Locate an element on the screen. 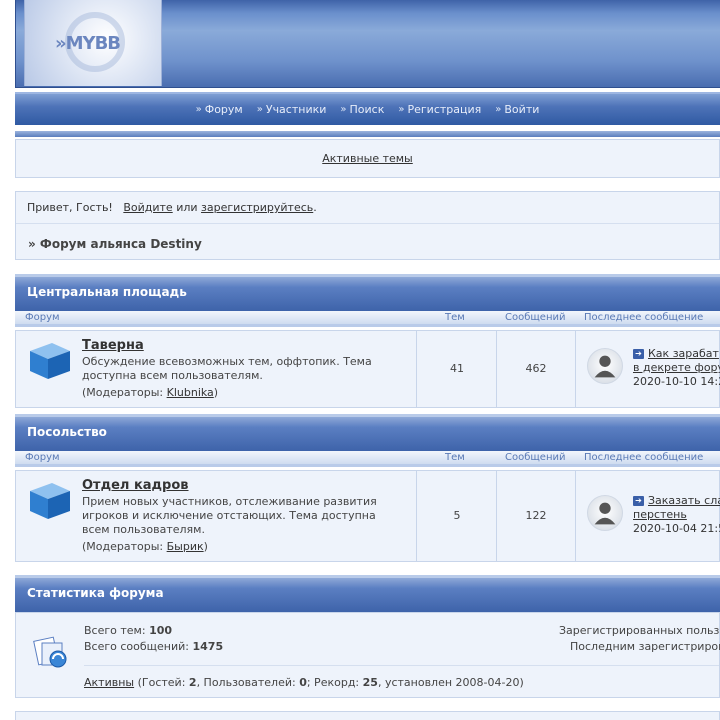 This screenshot has height=720, width=720. nav-login: » Войти is located at coordinates (517, 109).